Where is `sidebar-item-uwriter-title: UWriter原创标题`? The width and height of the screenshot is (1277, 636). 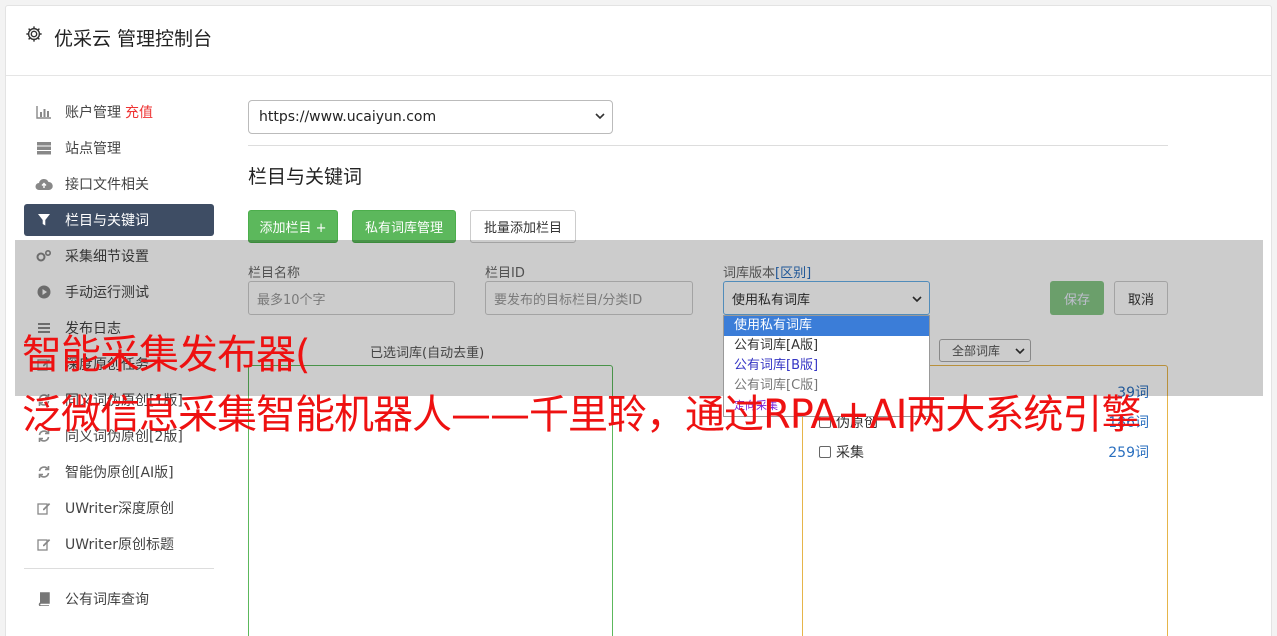 sidebar-item-uwriter-title: UWriter原创标题 is located at coordinates (119, 544).